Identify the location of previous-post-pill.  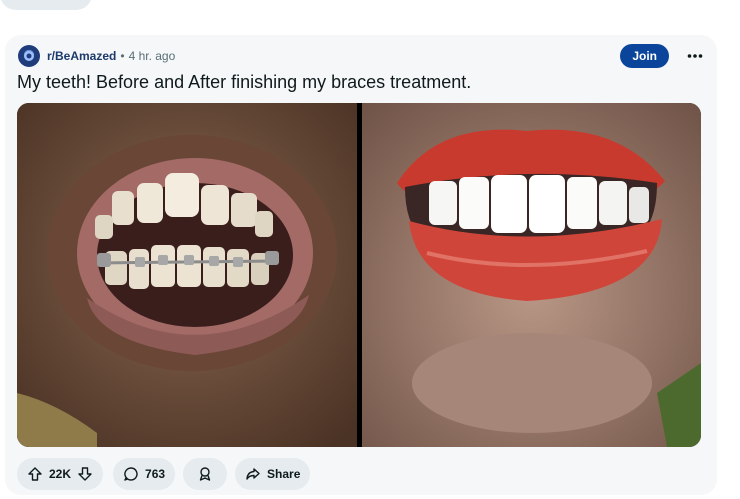
(46, 5).